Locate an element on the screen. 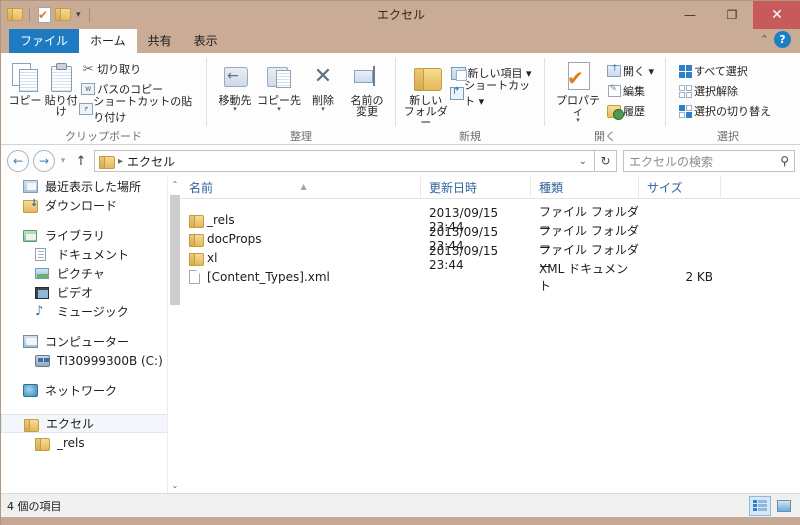 Image resolution: width=800 pixels, height=525 pixels. ribbon-group-select: すべて選択 選択解除 選択の切り替え 選択 is located at coordinates (728, 99).